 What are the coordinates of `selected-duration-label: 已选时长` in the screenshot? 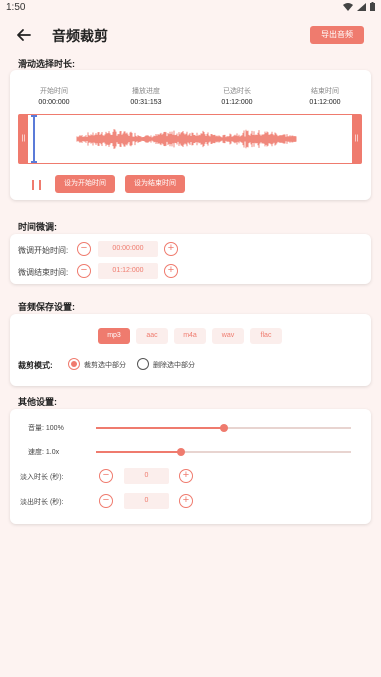 It's located at (237, 91).